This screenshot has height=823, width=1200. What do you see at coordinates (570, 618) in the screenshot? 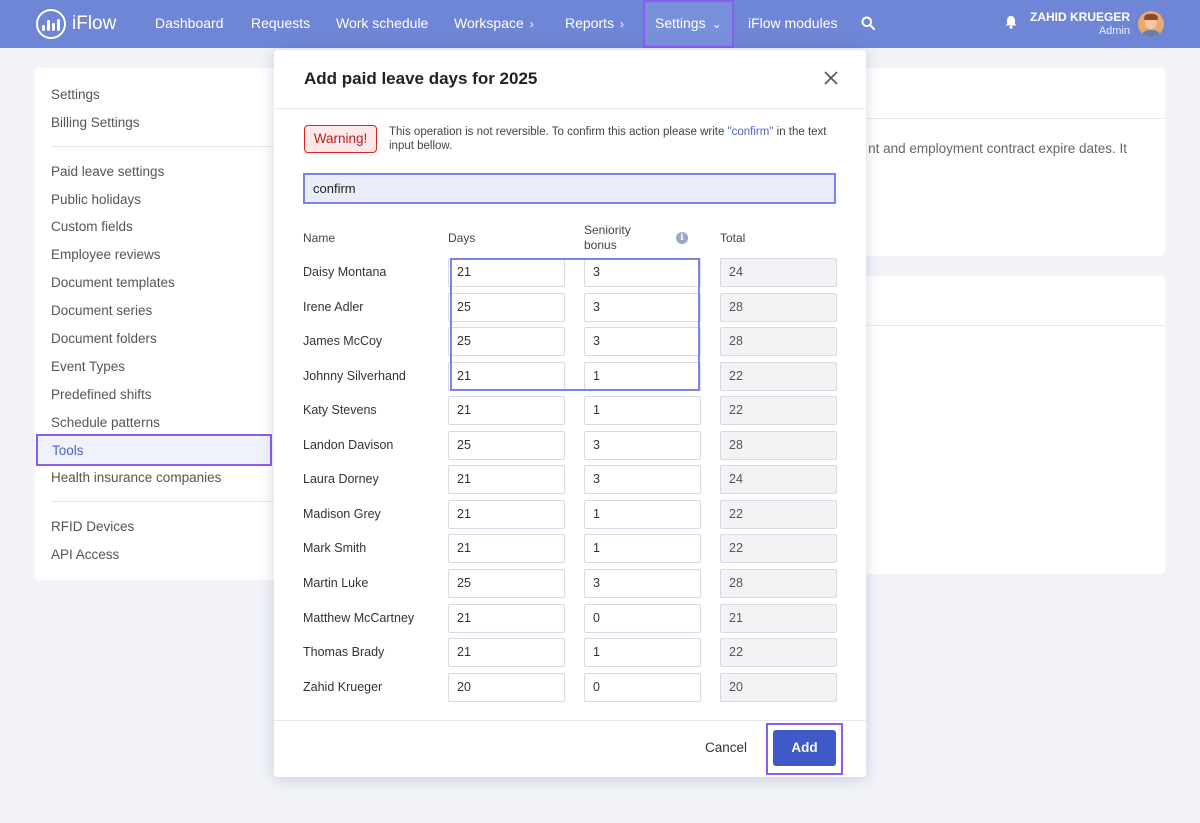
I see `table-row: Matthew McCartney 21 0 21` at bounding box center [570, 618].